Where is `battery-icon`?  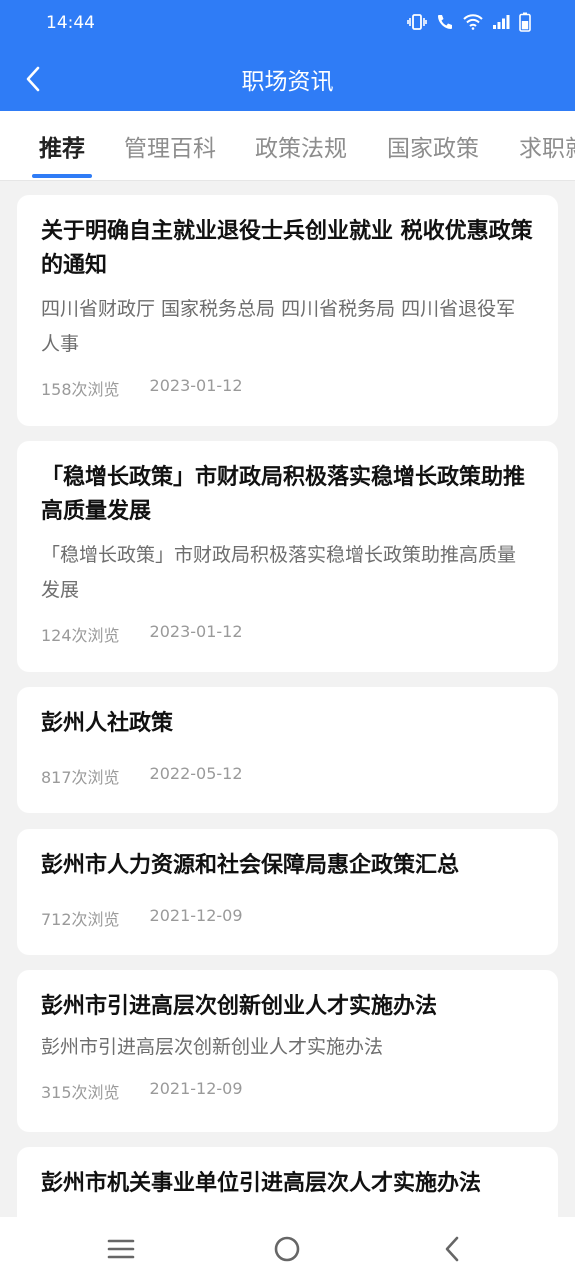 battery-icon is located at coordinates (525, 22).